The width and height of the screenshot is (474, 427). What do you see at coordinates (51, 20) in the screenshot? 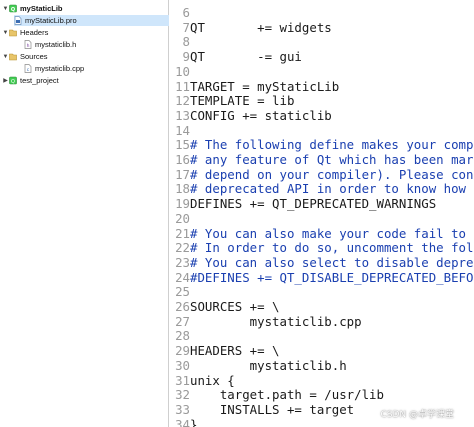
I see `pro-file-label: myStaticLib.pro` at bounding box center [51, 20].